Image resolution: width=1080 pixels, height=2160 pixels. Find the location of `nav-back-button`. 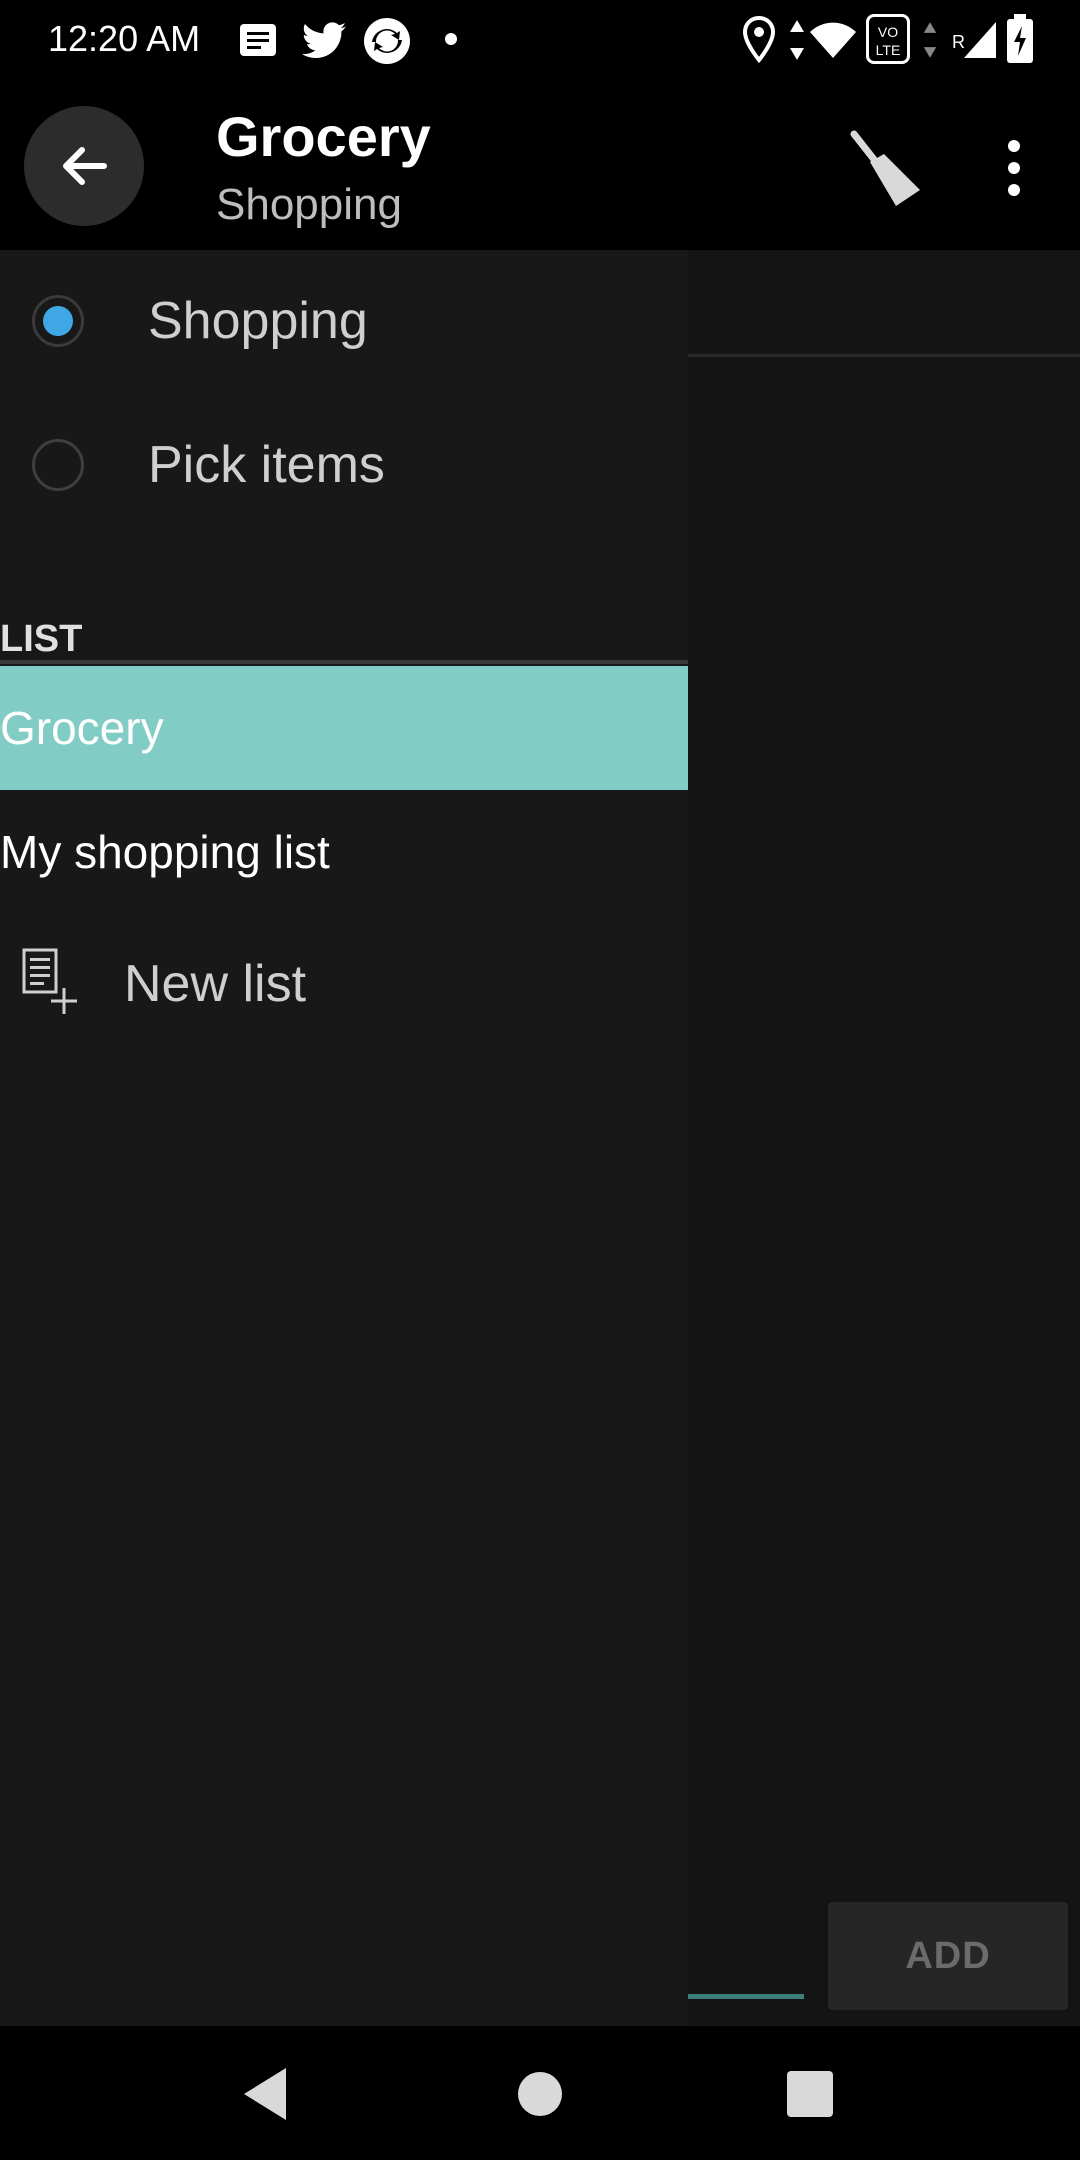

nav-back-button is located at coordinates (266, 2094).